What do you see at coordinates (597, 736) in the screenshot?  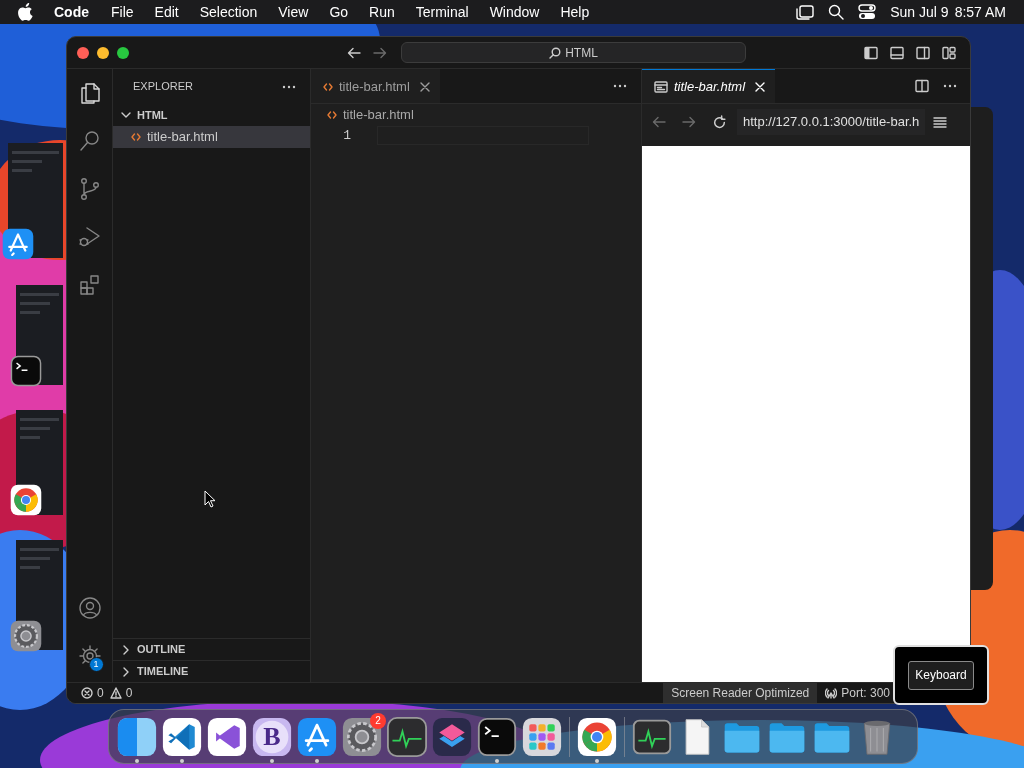 I see `ring-app-icon` at bounding box center [597, 736].